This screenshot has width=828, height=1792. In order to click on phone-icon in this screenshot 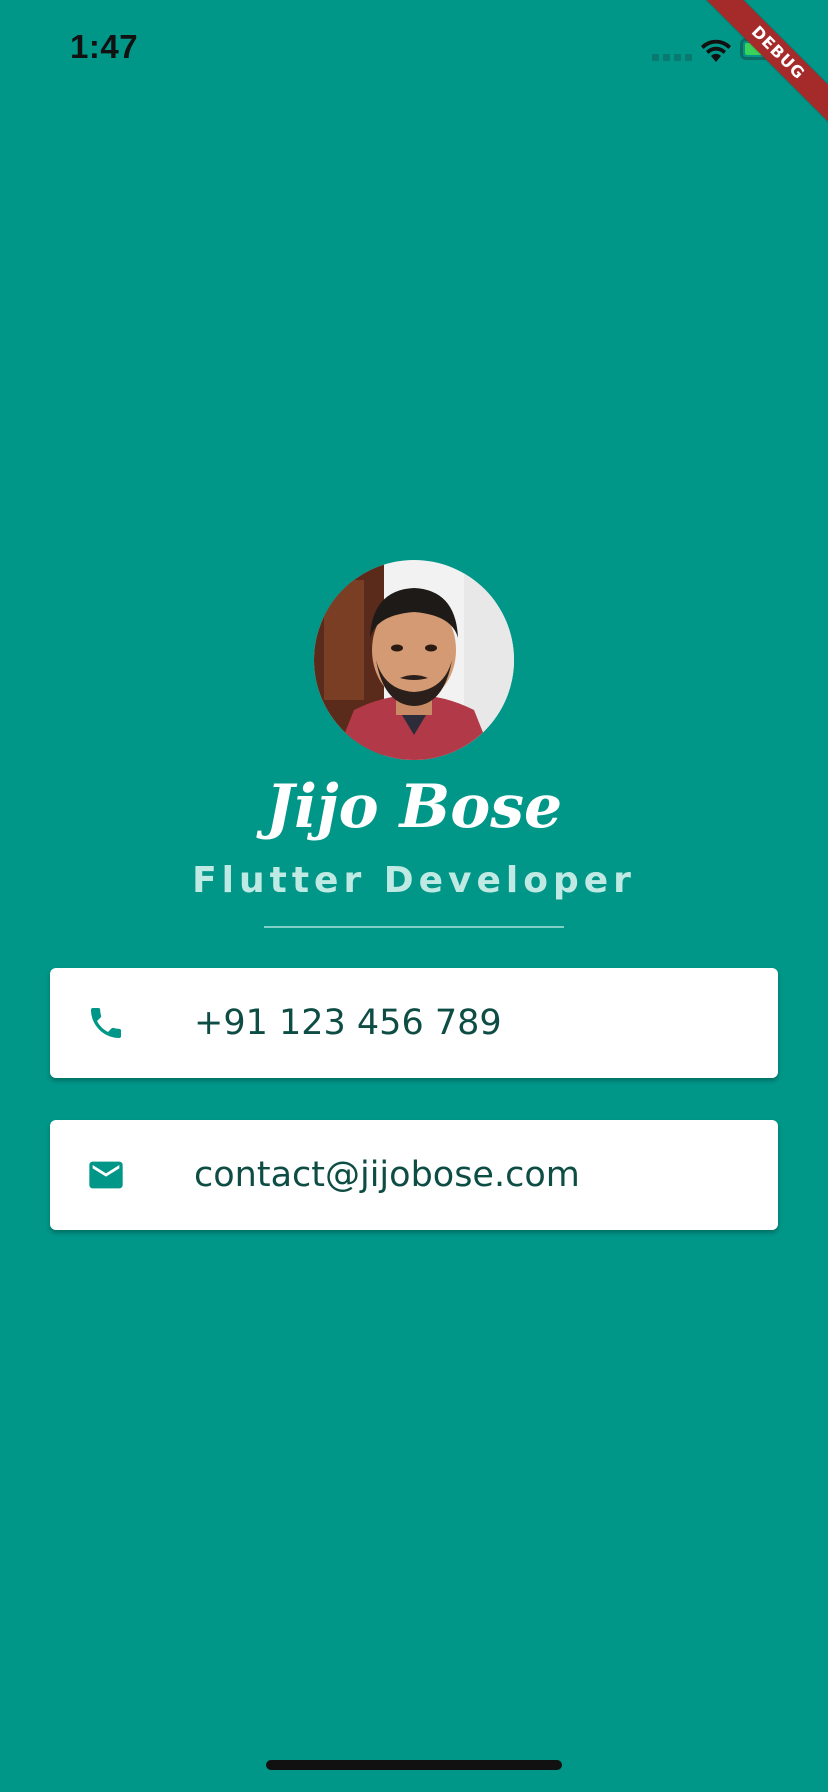, I will do `click(106, 1023)`.